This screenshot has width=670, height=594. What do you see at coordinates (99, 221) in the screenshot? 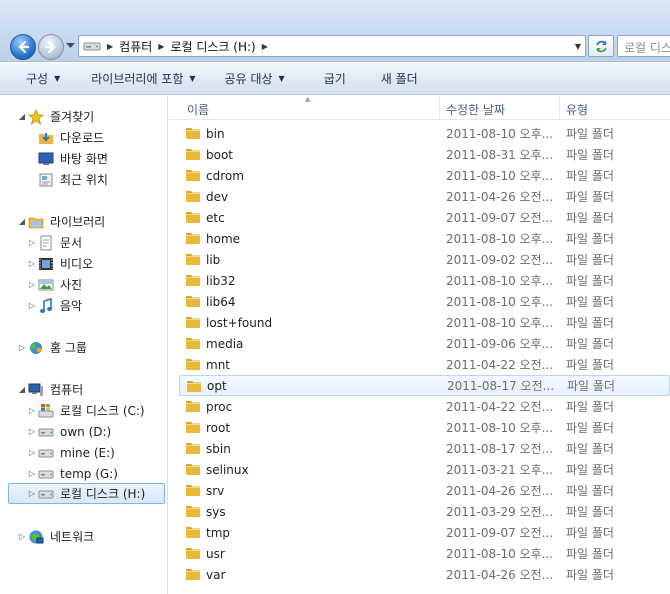
I see `nav-libraries: ◢ 라이브러리` at bounding box center [99, 221].